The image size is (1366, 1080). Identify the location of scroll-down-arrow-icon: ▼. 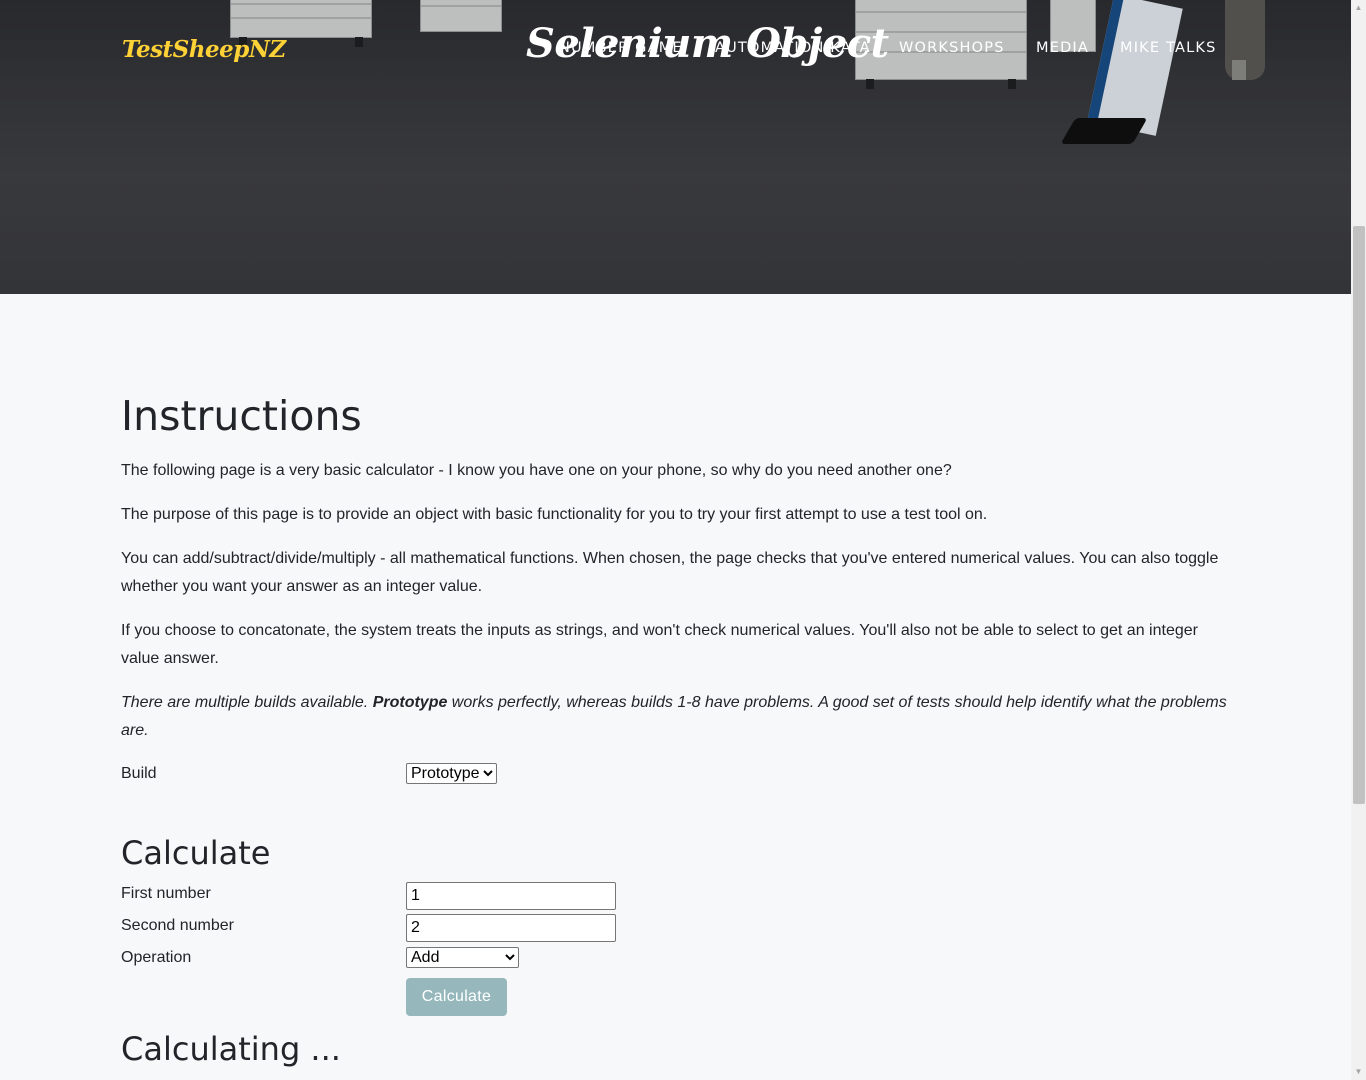
(1358, 1072).